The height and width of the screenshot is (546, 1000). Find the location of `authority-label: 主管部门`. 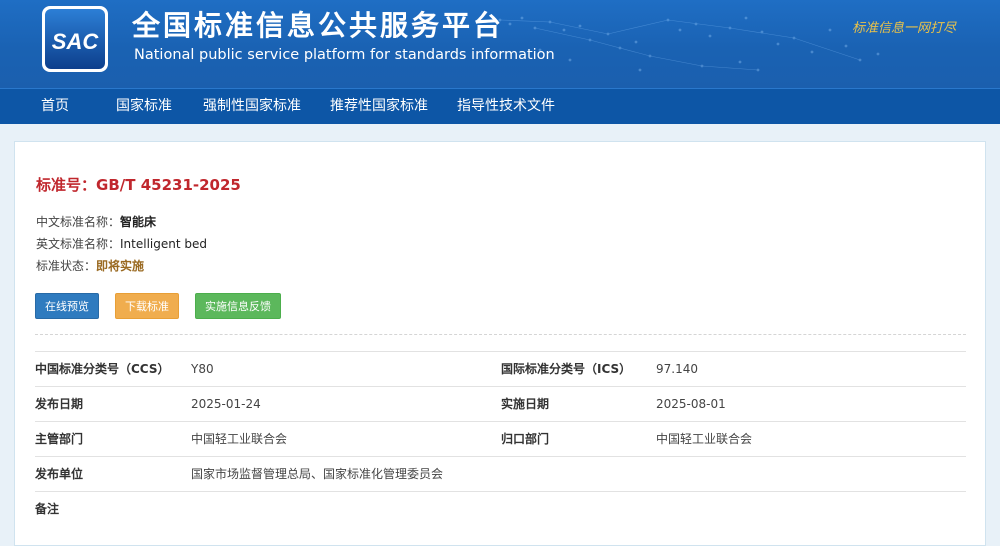

authority-label: 主管部门 is located at coordinates (59, 439).